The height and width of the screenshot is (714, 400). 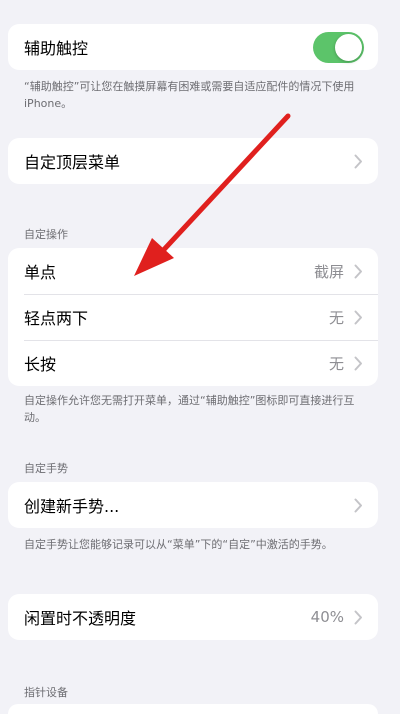 I want to click on custom-gestures-description: 自定手势让您能够记录可以从“菜单”下的“自定”中激活的手势。, so click(x=178, y=544).